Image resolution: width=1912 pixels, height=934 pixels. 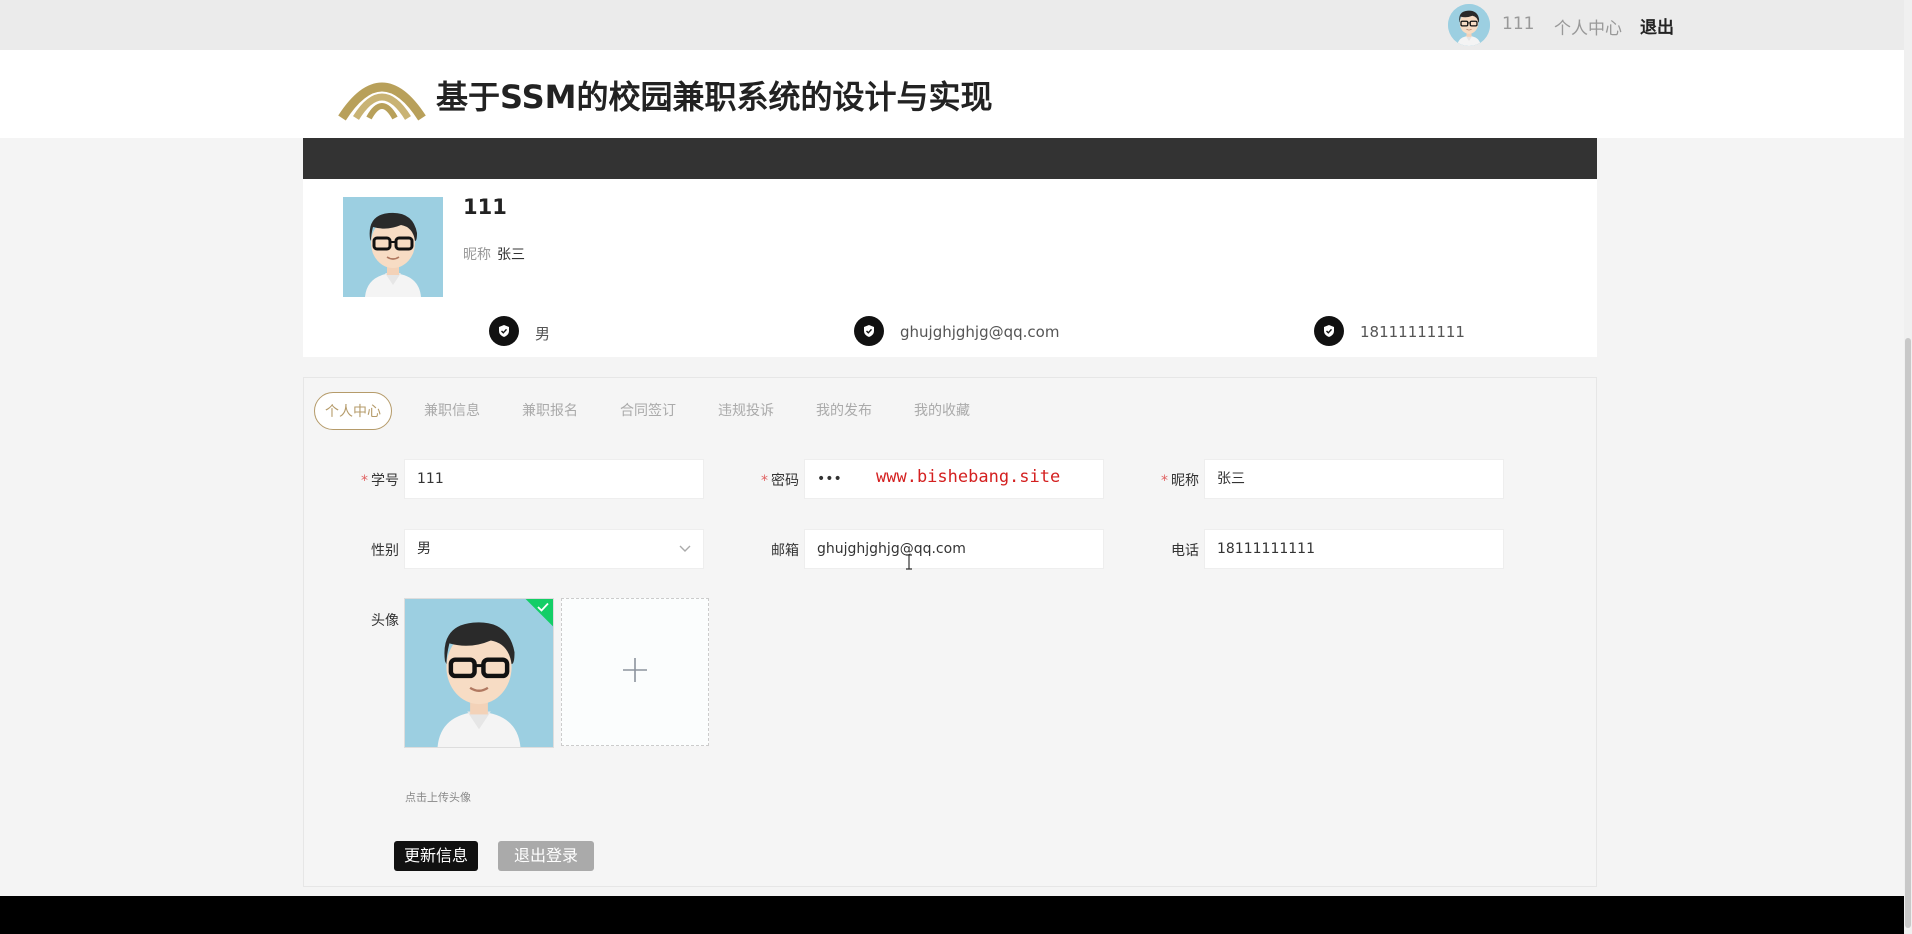 I want to click on tab-my-favorites: 我的收藏, so click(x=942, y=411).